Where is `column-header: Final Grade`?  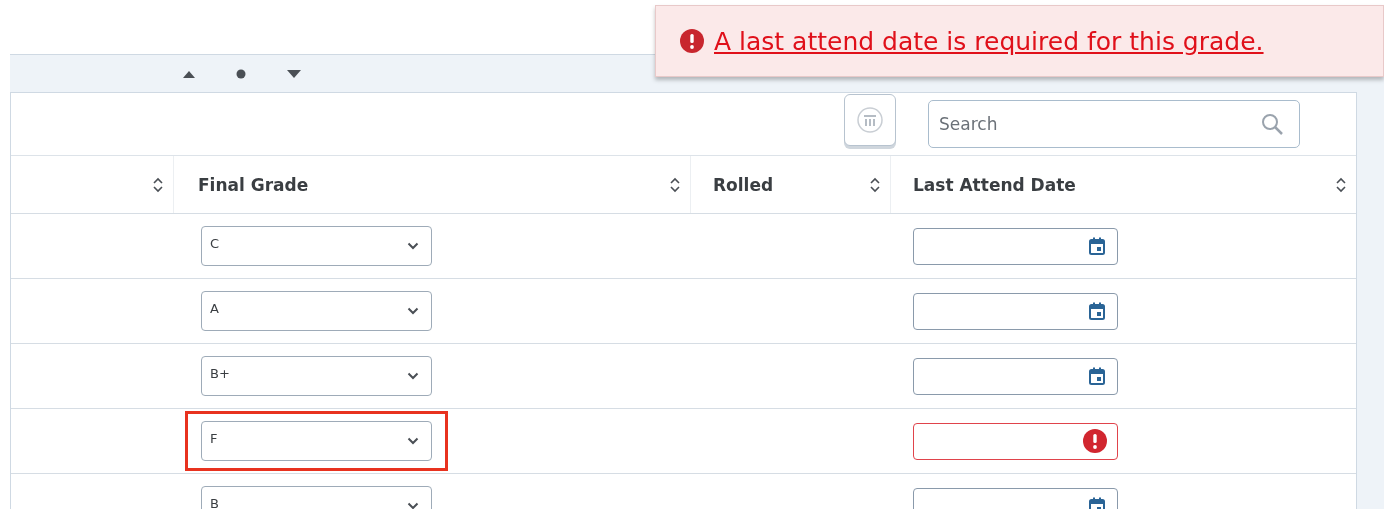
column-header: Final Grade is located at coordinates (253, 184).